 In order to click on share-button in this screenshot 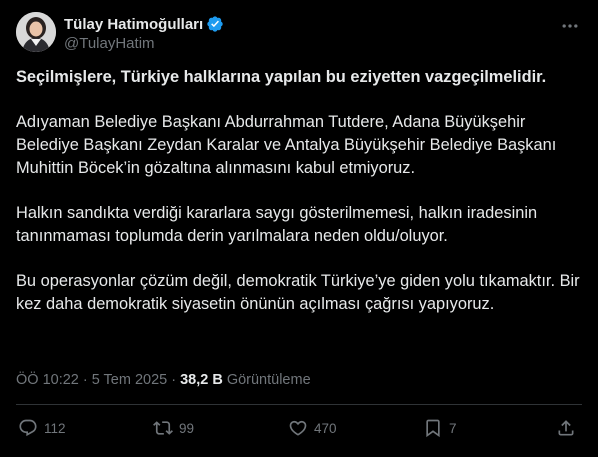, I will do `click(566, 428)`.